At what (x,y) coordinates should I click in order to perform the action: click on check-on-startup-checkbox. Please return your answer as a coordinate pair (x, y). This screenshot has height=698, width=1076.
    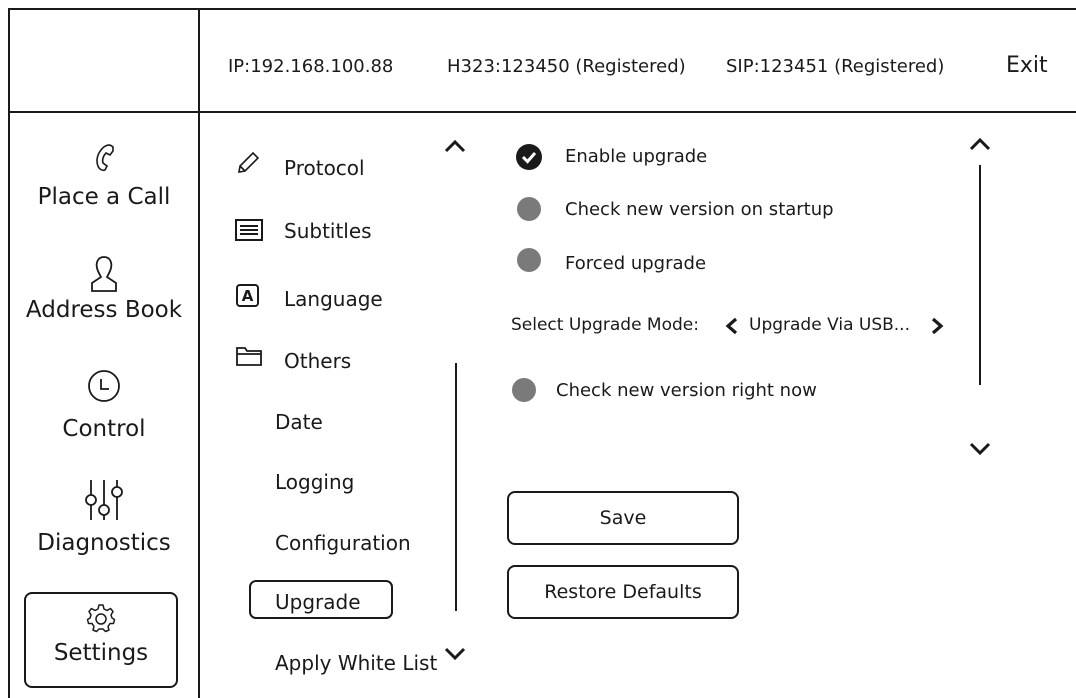
    Looking at the image, I should click on (529, 209).